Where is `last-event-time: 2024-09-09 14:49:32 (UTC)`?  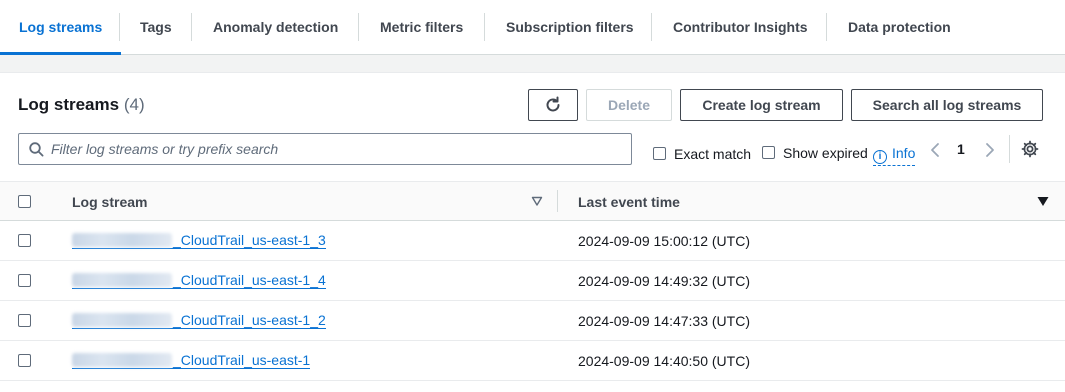 last-event-time: 2024-09-09 14:49:32 (UTC) is located at coordinates (664, 281).